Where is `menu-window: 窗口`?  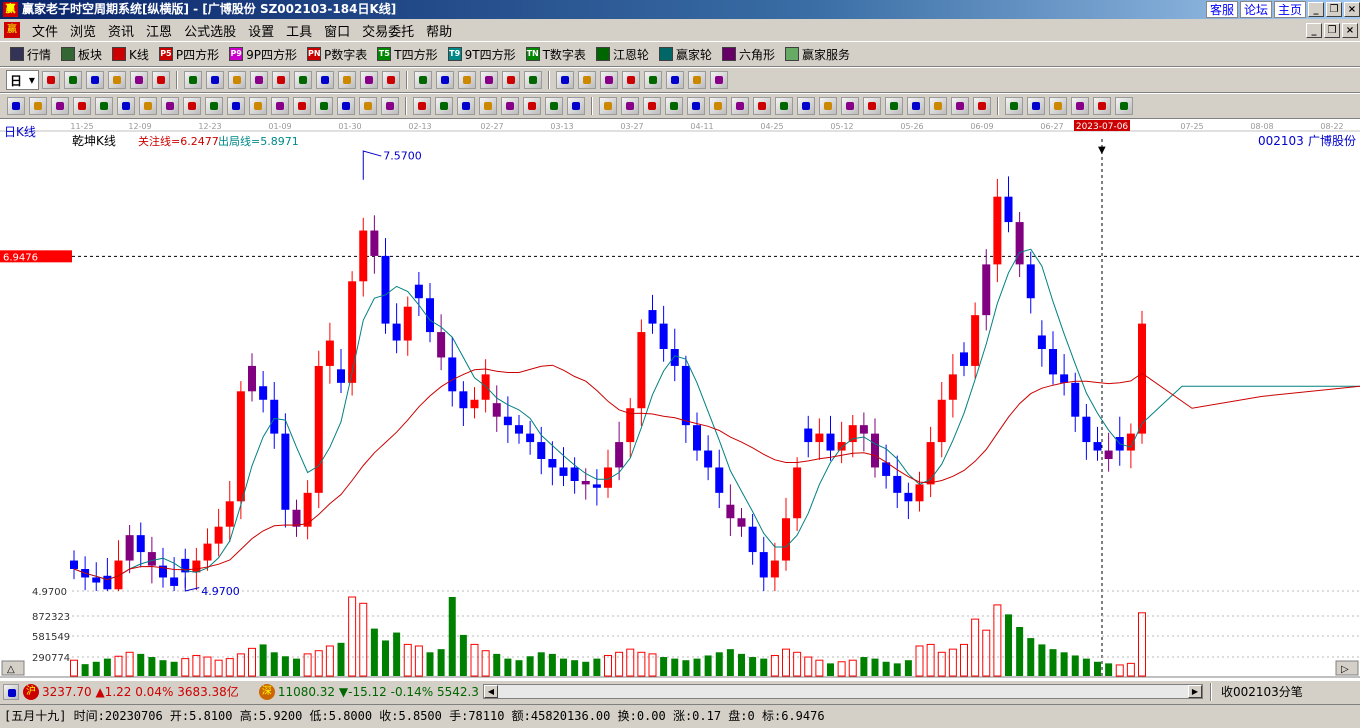 menu-window: 窗口 is located at coordinates (337, 30).